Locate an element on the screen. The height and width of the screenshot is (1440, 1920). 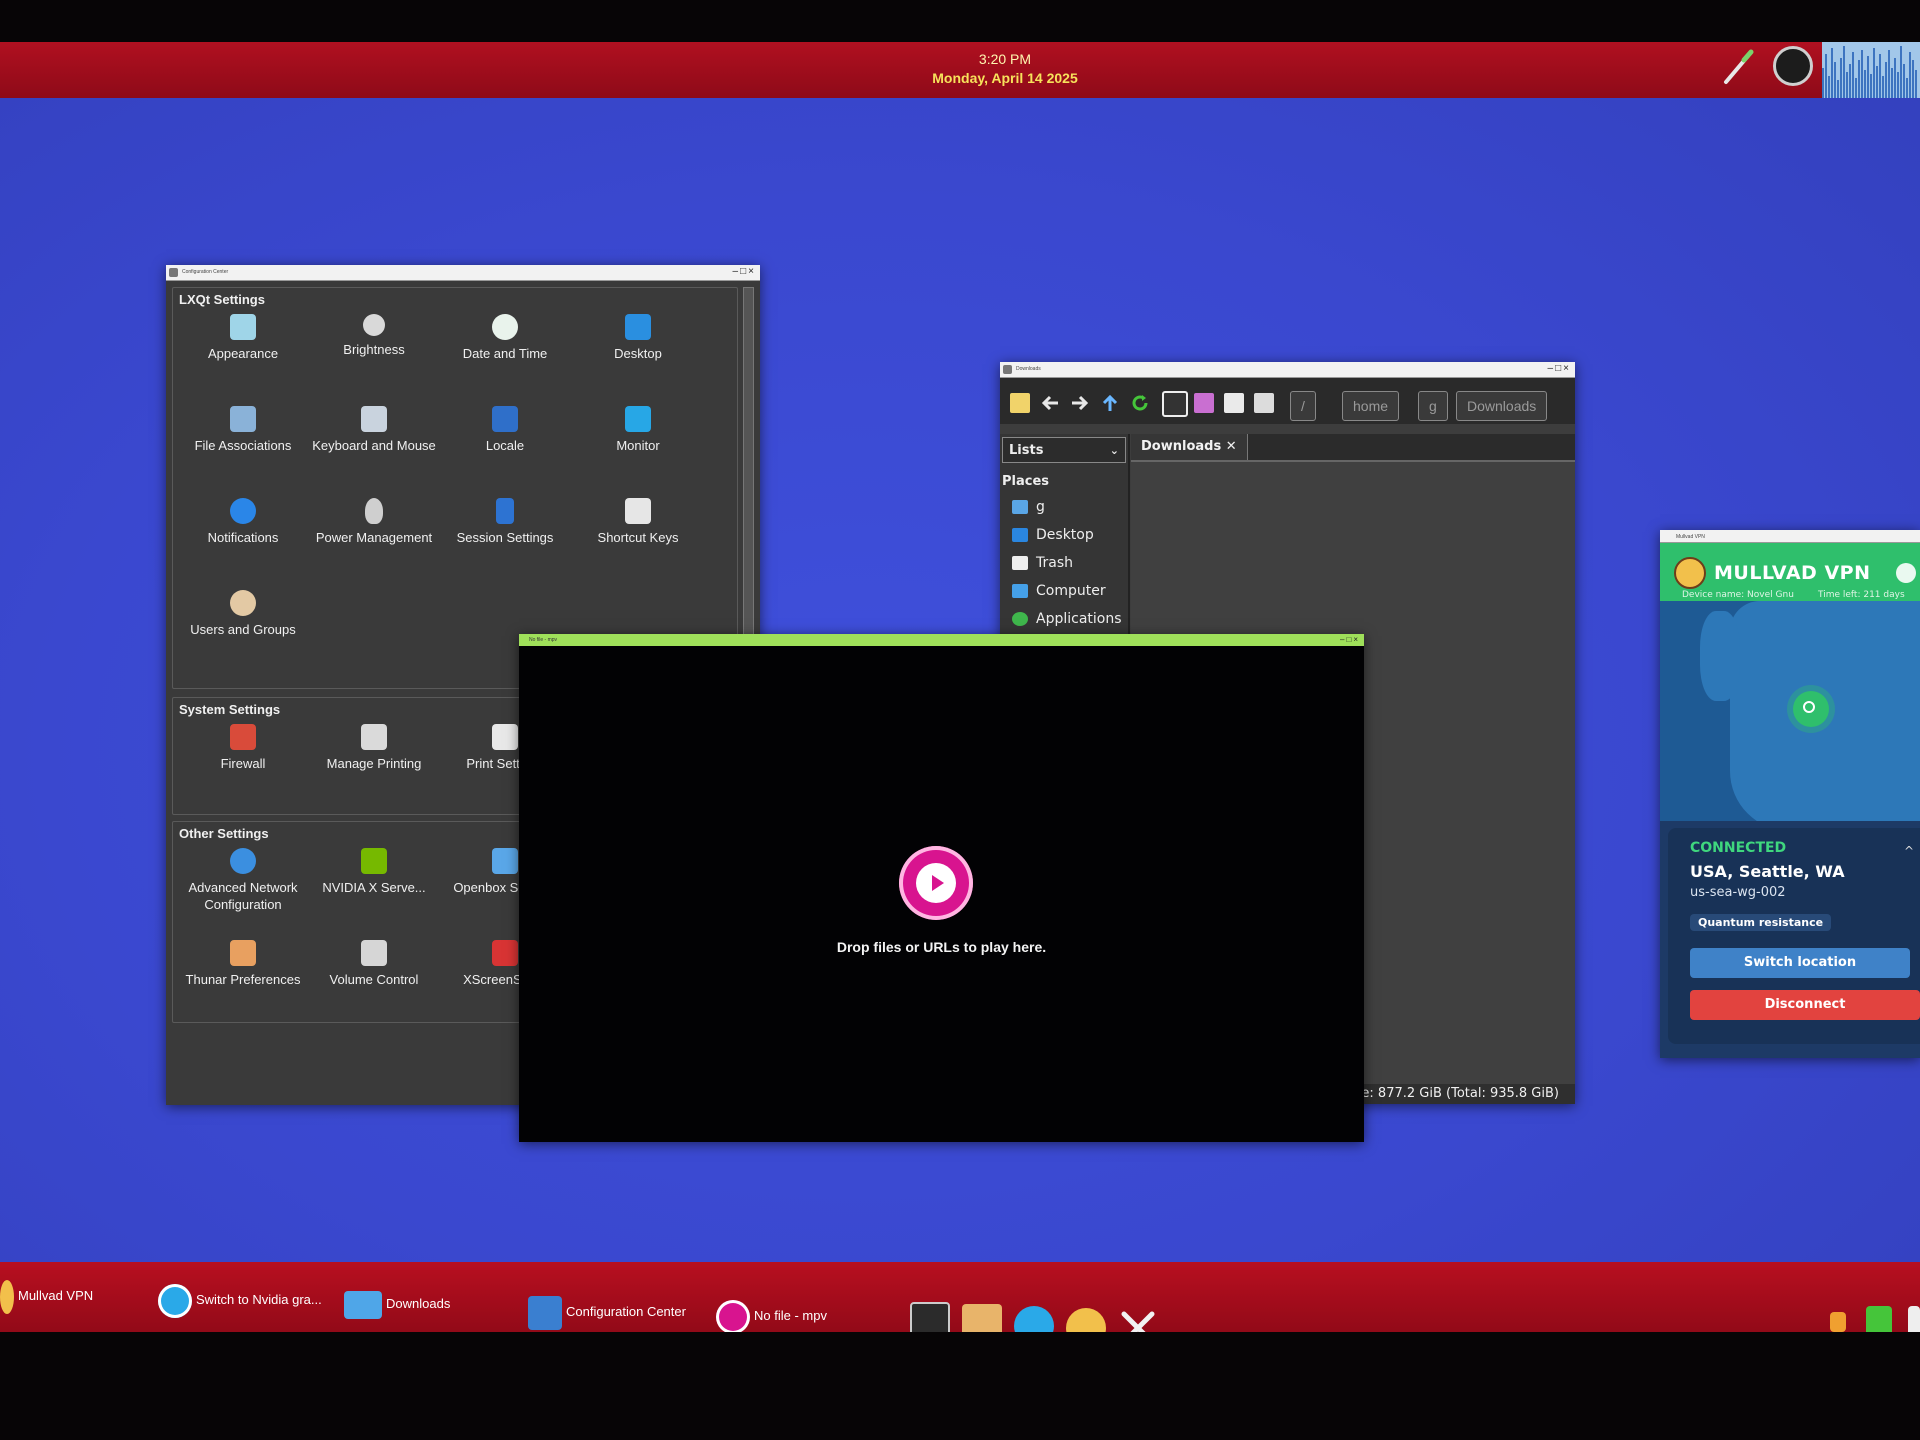
switch-gpu-icon is located at coordinates (1034, 1319).